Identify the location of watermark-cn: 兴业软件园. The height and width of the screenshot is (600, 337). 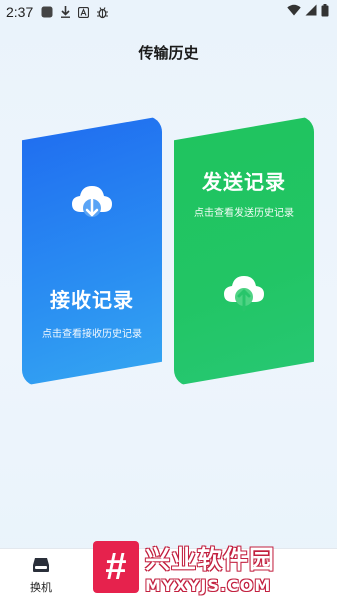
(210, 559).